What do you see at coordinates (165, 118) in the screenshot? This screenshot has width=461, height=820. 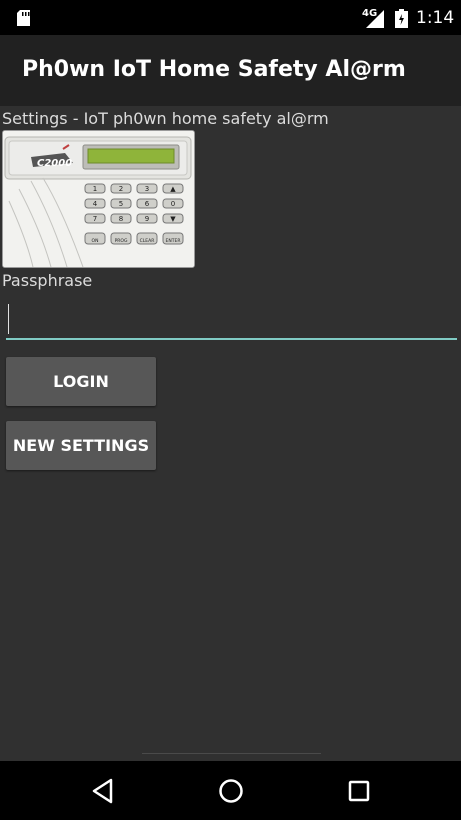 I see `settings-heading: Settings - IoT ph0wn home safety al@rm` at bounding box center [165, 118].